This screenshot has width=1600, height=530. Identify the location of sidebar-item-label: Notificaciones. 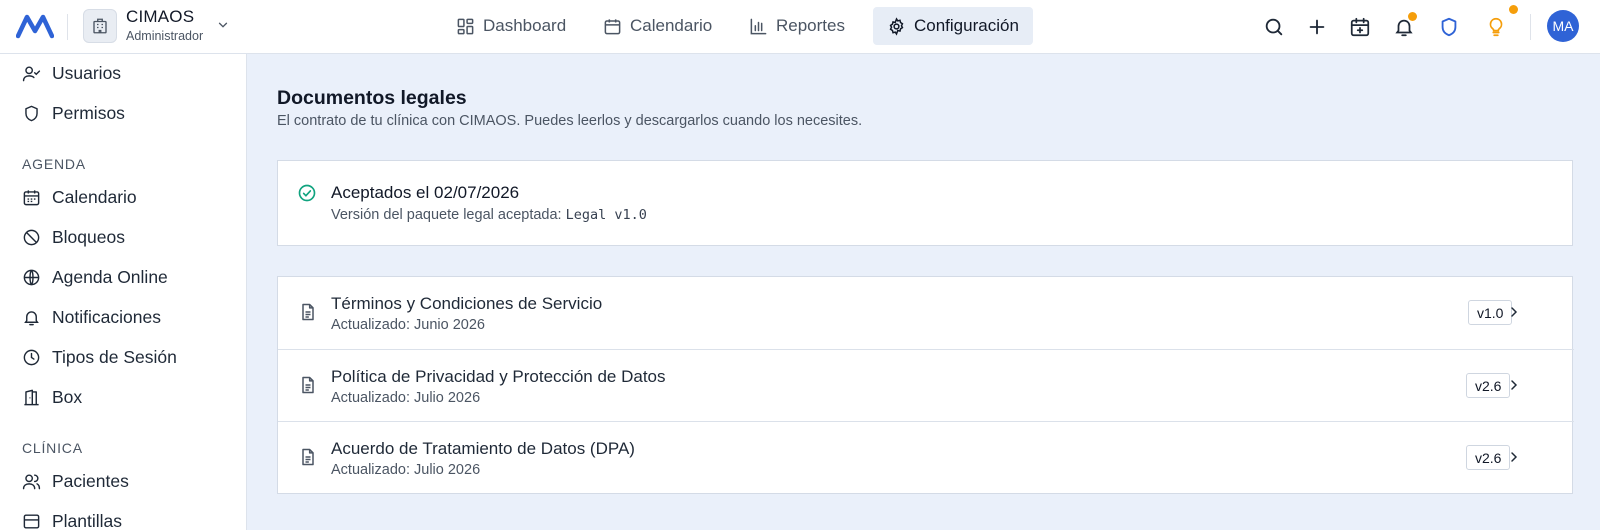
(106, 316).